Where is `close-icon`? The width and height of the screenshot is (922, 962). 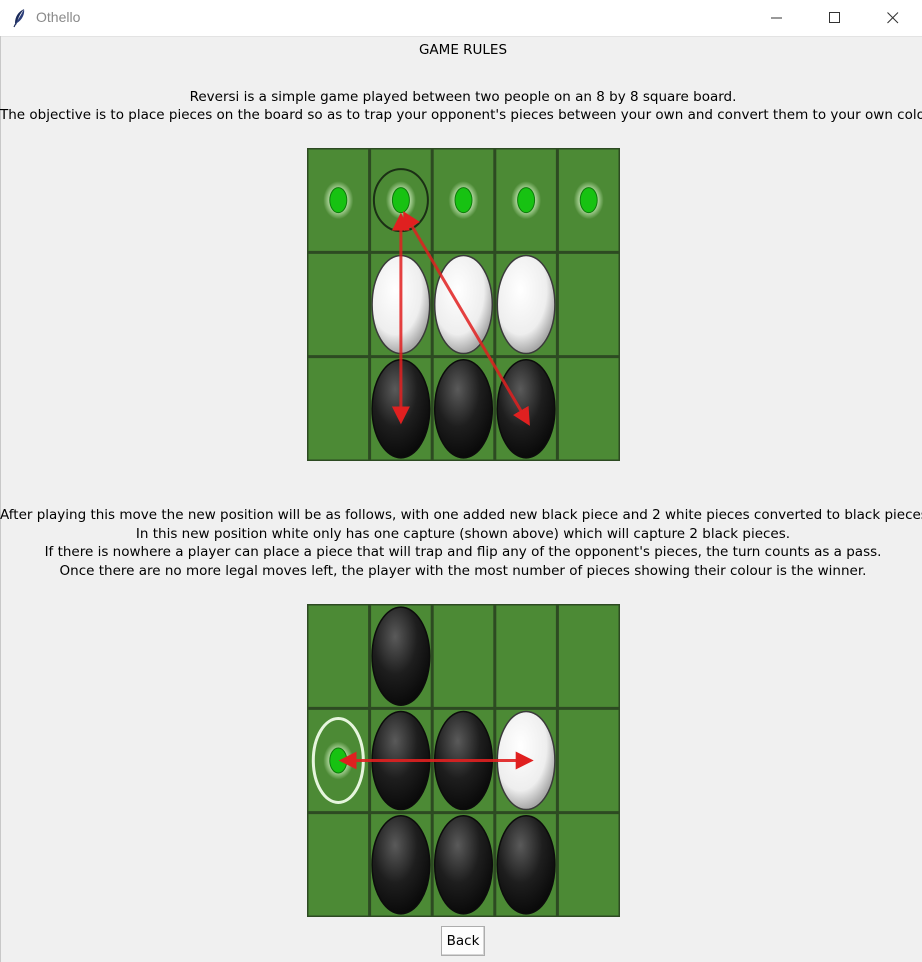 close-icon is located at coordinates (893, 18).